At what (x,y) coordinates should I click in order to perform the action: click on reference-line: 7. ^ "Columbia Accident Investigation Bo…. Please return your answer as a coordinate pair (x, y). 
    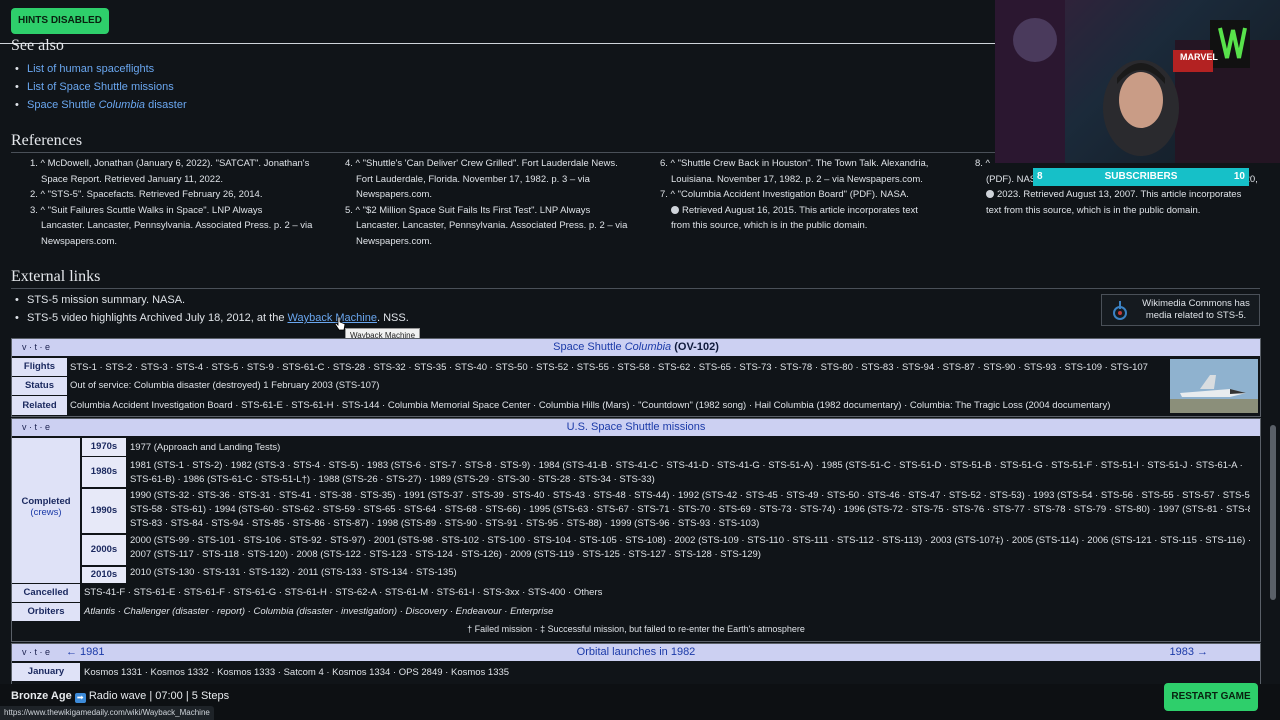
    Looking at the image, I should click on (784, 194).